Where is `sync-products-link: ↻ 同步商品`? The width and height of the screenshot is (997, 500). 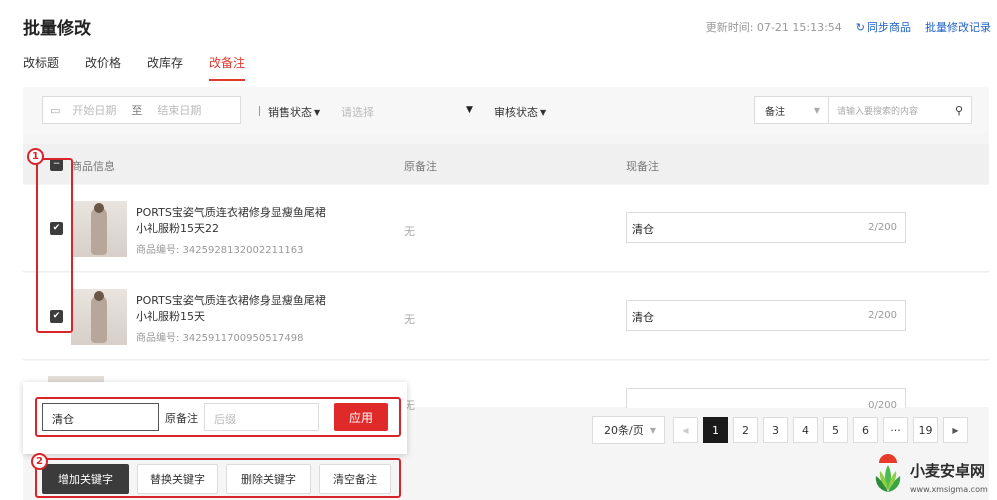
sync-products-link: ↻ 同步商品 is located at coordinates (883, 27).